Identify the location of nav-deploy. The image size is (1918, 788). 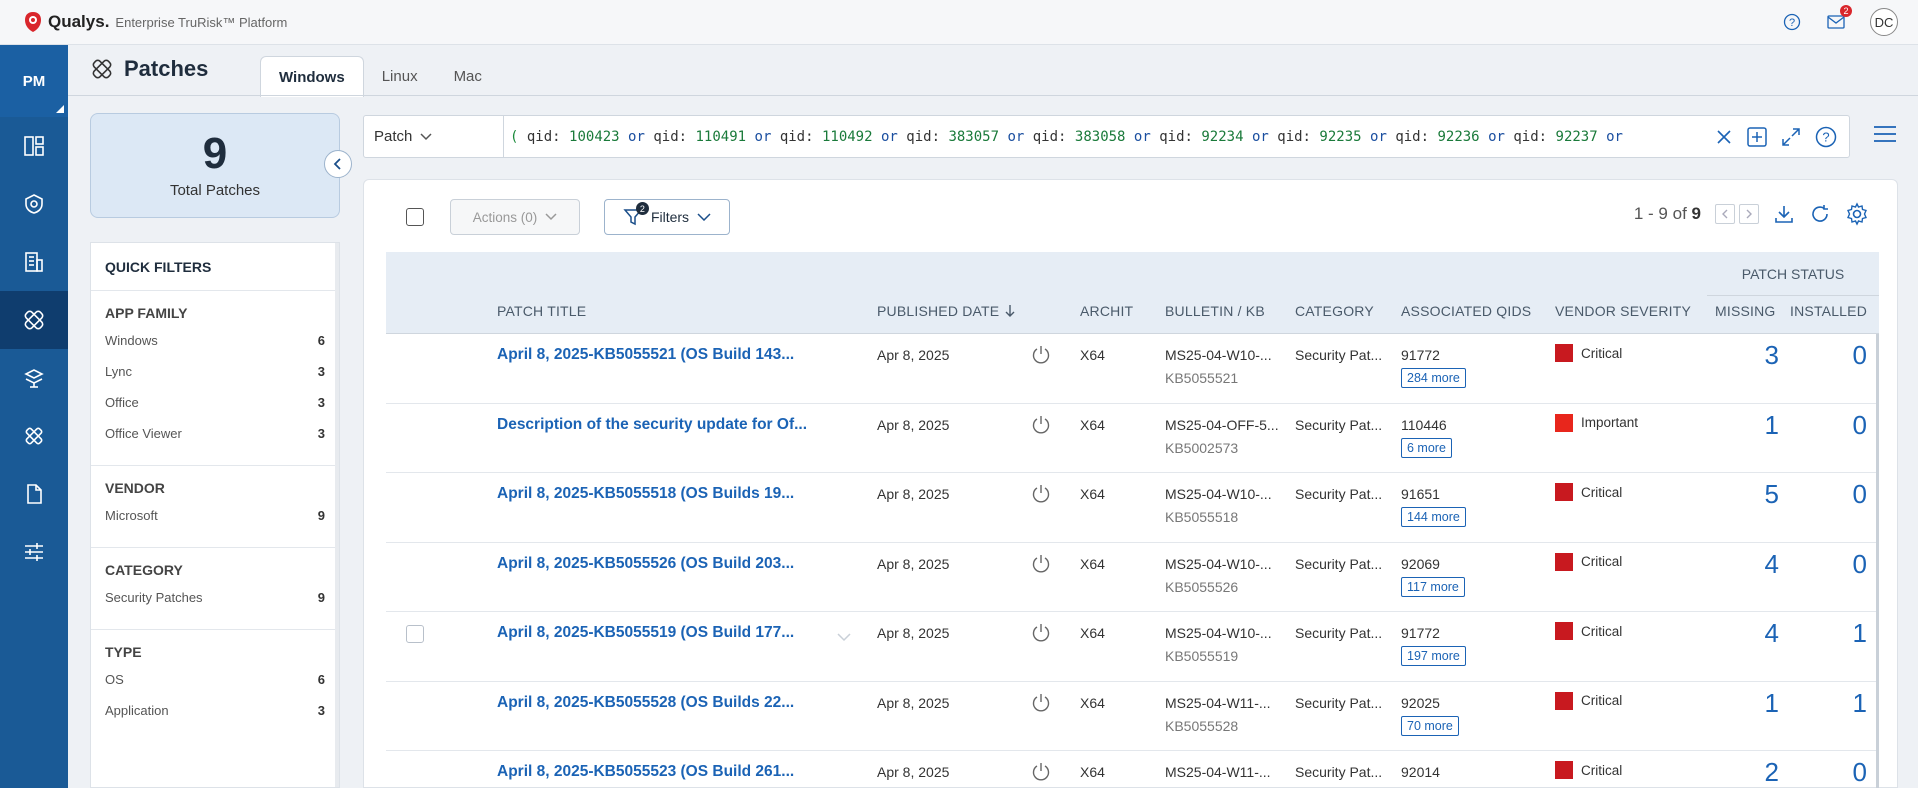
(34, 378).